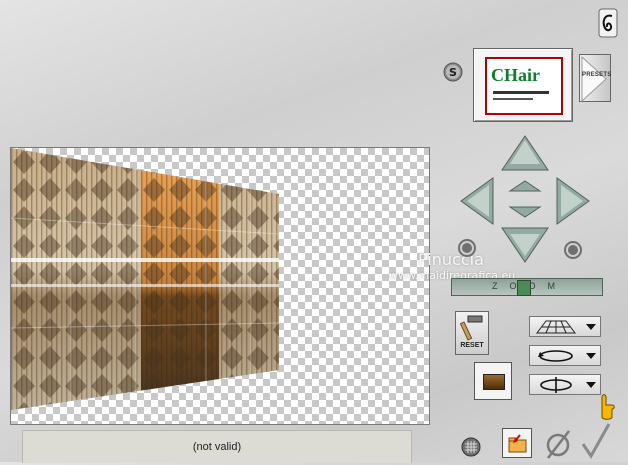 This screenshot has width=628, height=465. Describe the element at coordinates (555, 355) in the screenshot. I see `rotate-loop-icon` at that location.